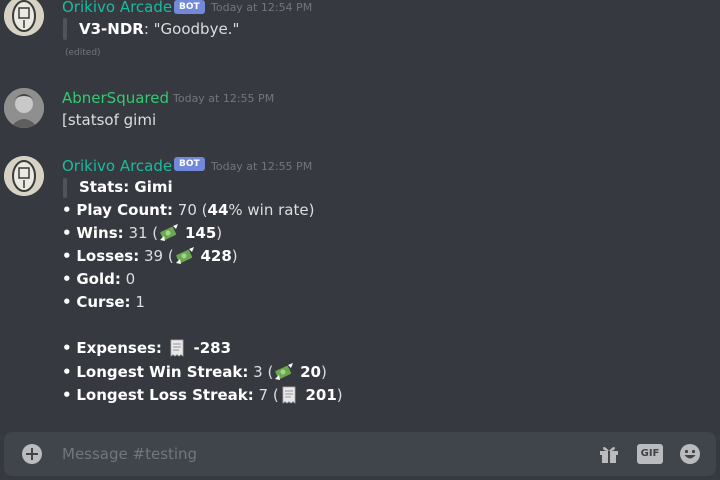  I want to click on stat-value: 31 (, so click(143, 233).